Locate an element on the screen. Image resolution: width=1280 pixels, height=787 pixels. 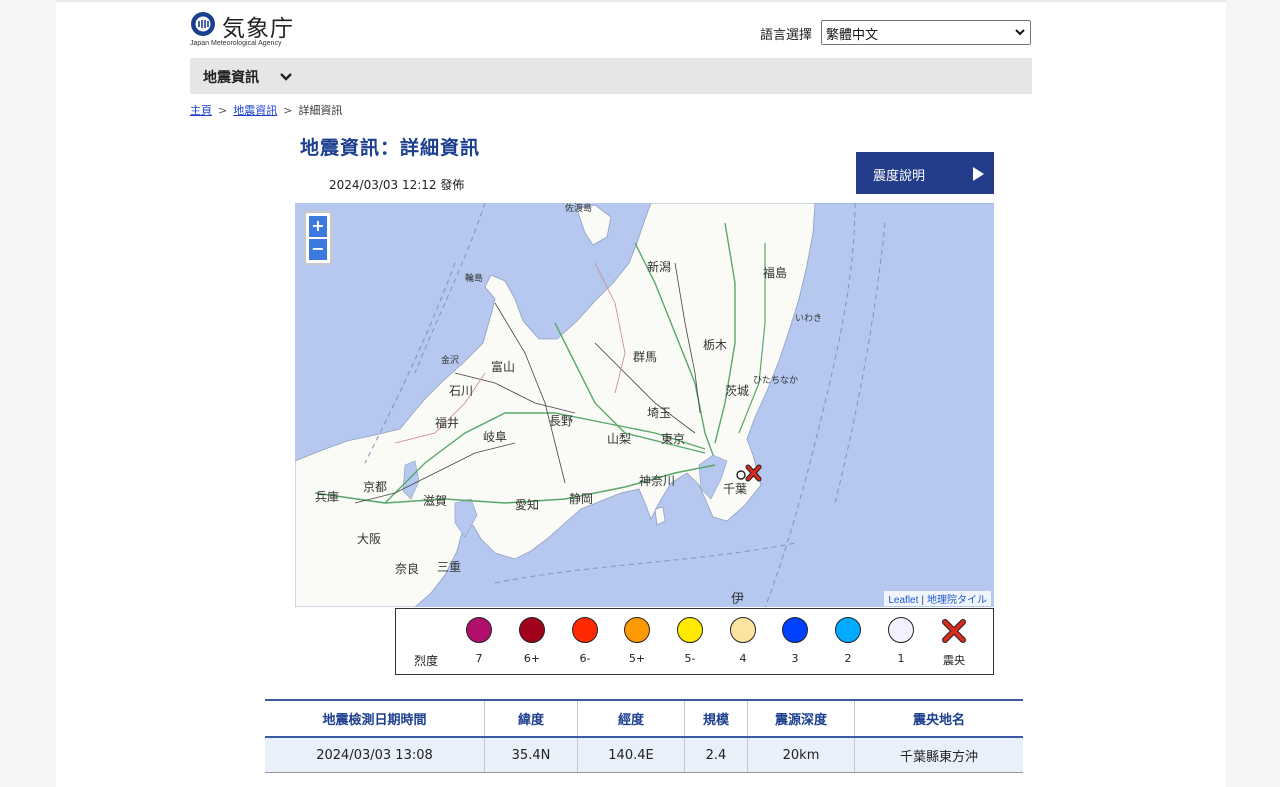
intensity-explanation-label: 震度說明 is located at coordinates (899, 176).